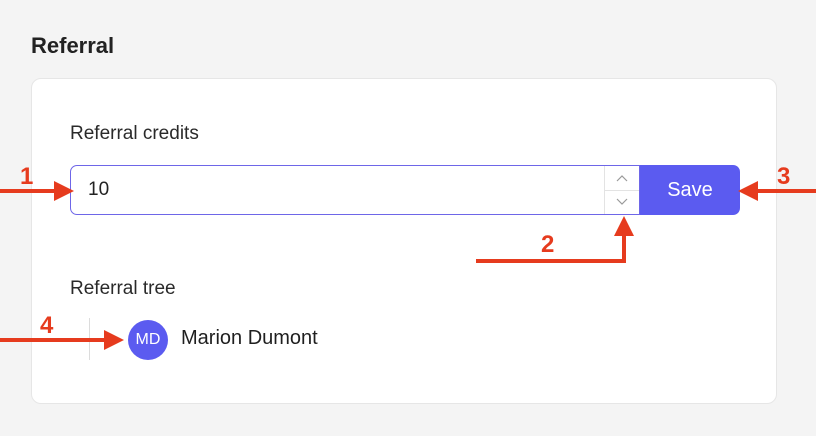  What do you see at coordinates (624, 226) in the screenshot?
I see `arrow-2-head` at bounding box center [624, 226].